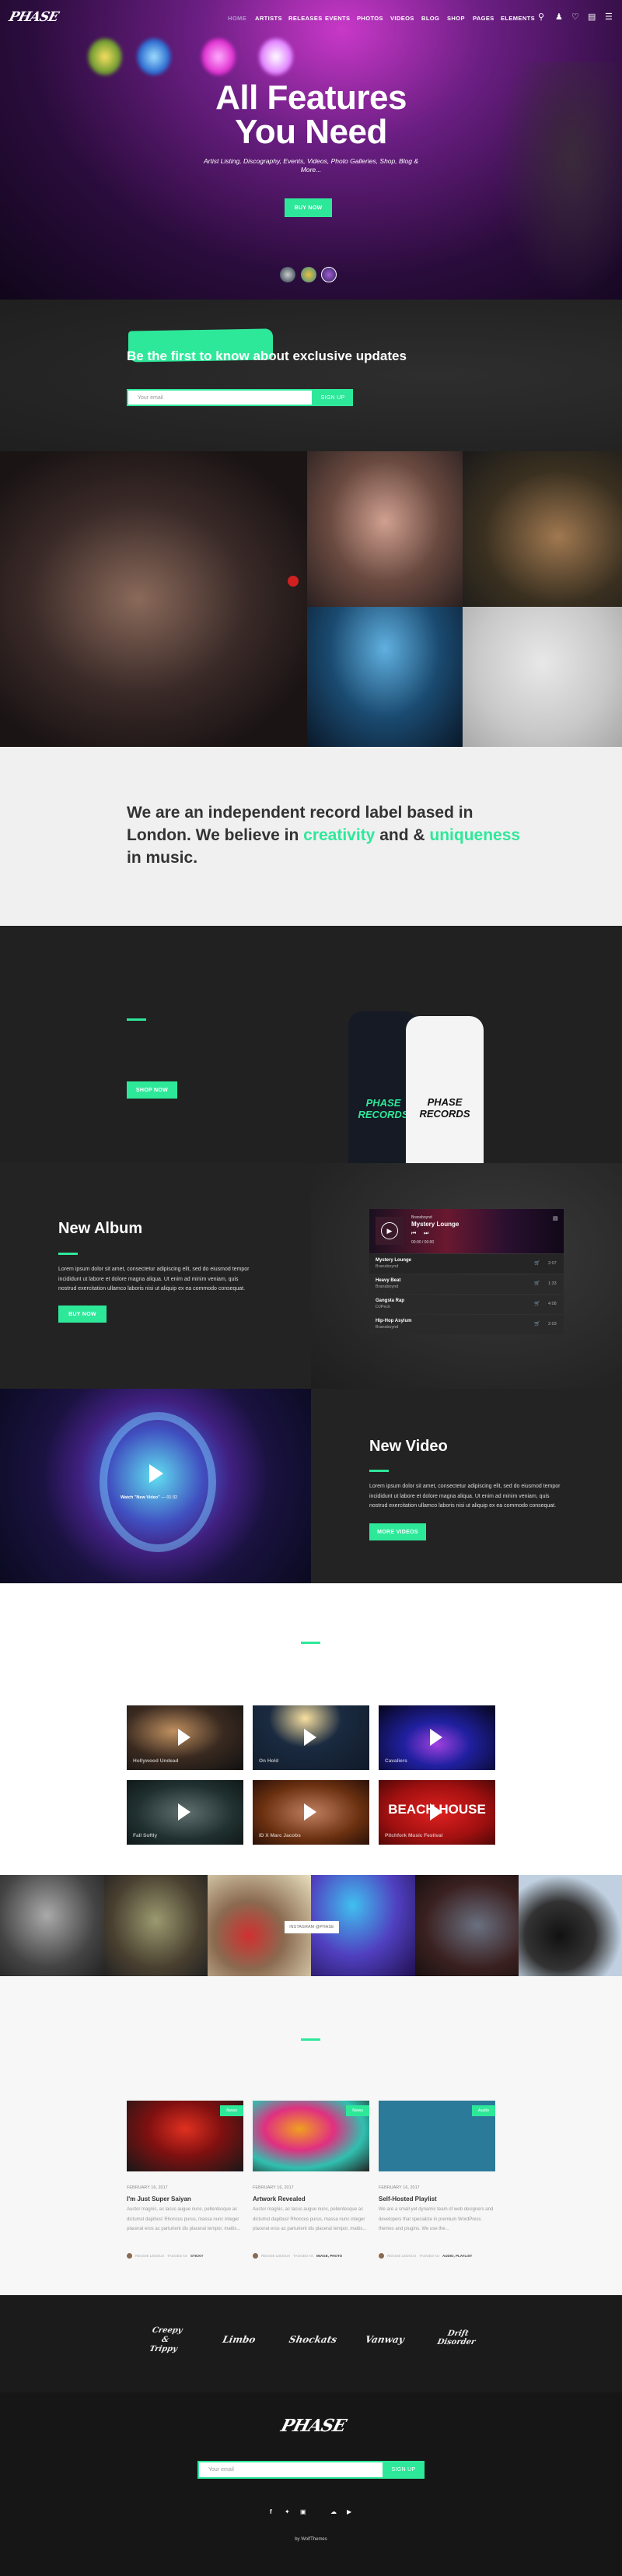  Describe the element at coordinates (555, 1218) in the screenshot. I see `playlist-icon: ▤` at that location.